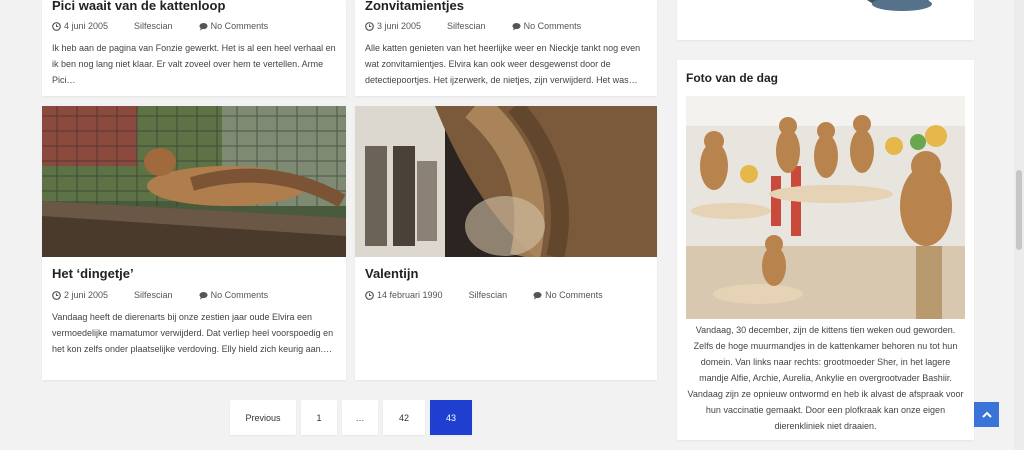 The height and width of the screenshot is (450, 1024). I want to click on post-date: 3 juni 2005, so click(399, 26).